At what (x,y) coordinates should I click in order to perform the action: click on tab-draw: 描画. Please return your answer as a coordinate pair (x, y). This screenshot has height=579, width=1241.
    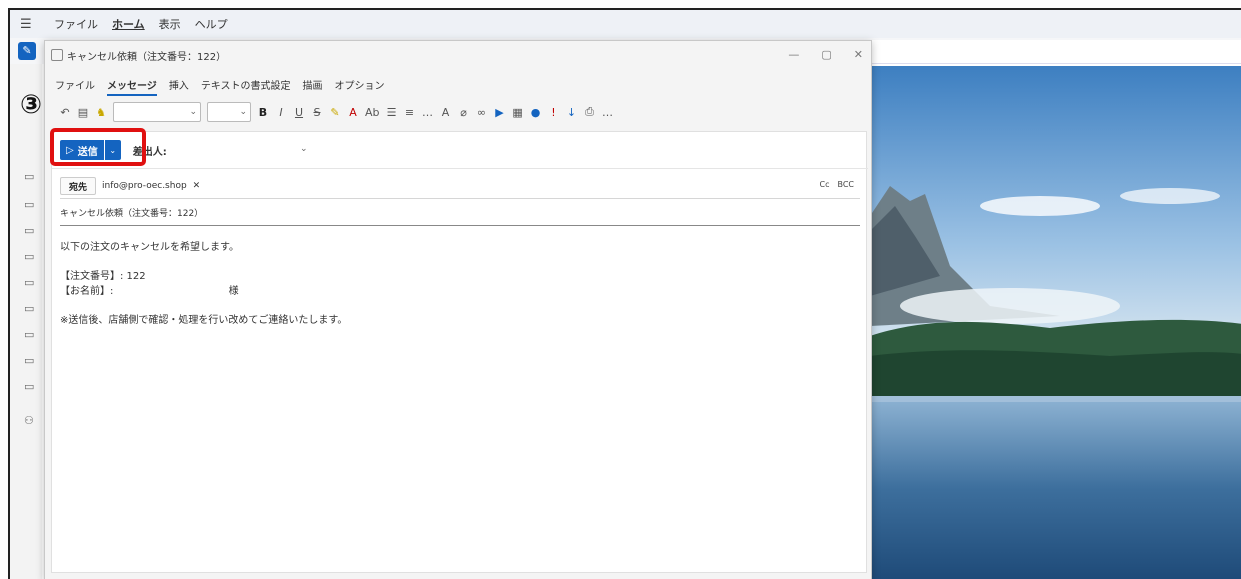
    Looking at the image, I should click on (313, 86).